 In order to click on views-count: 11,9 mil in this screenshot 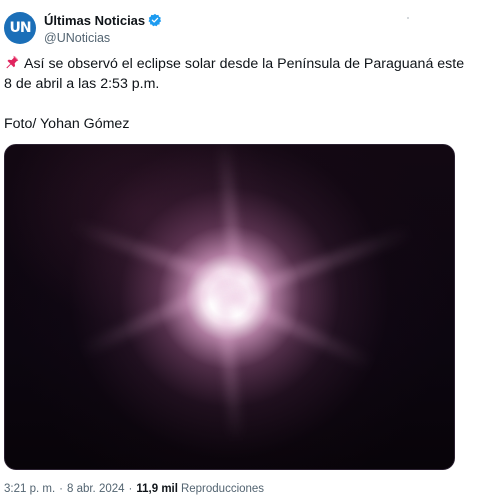, I will do `click(157, 489)`.